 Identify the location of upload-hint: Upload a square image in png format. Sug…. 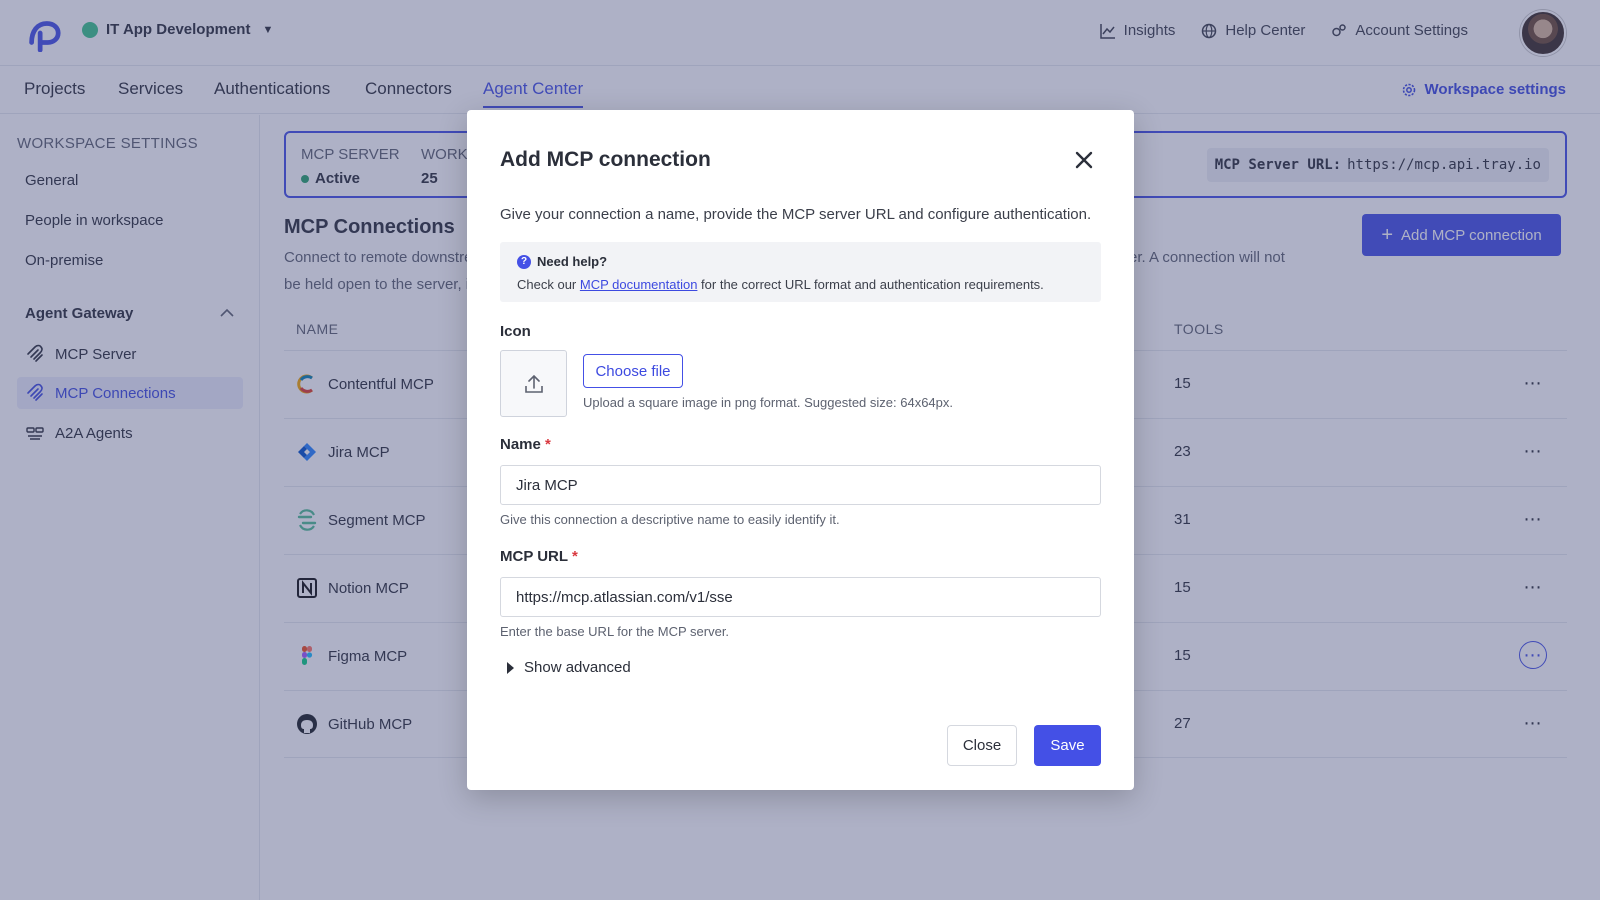
(768, 402).